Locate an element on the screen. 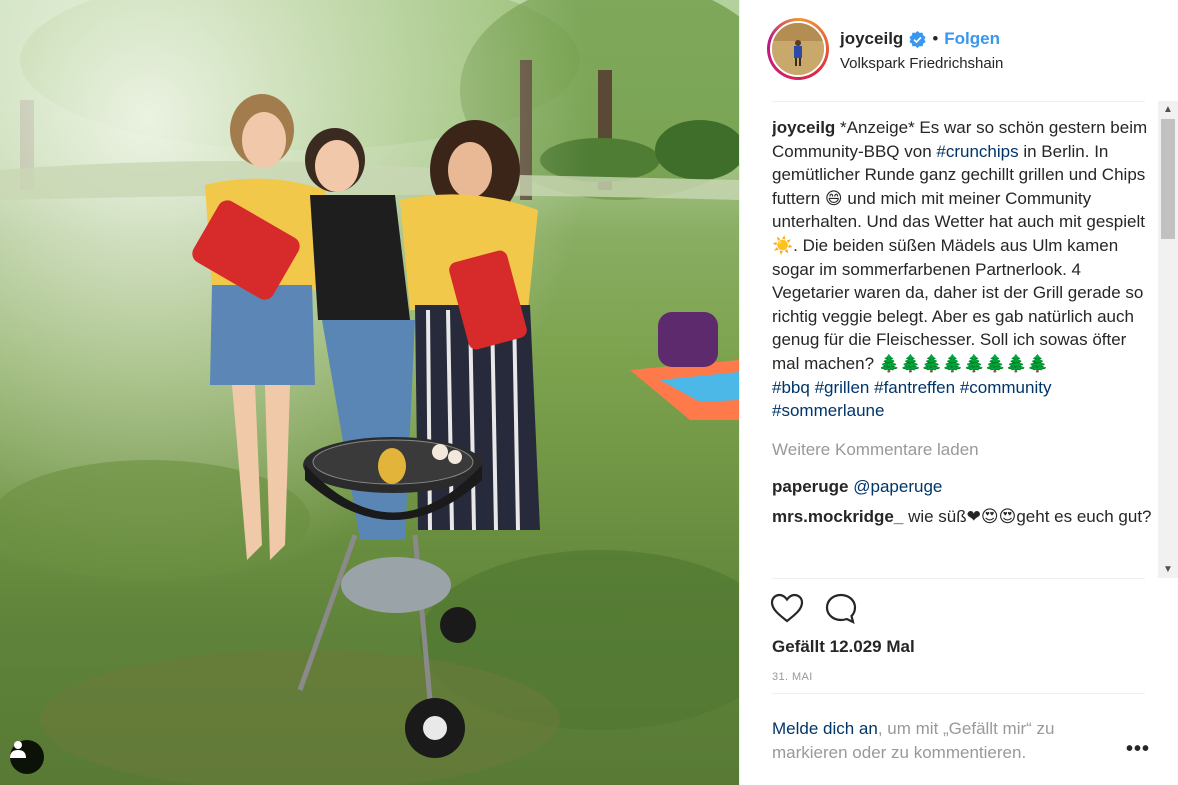  login-link: Melde dich an is located at coordinates (825, 728).